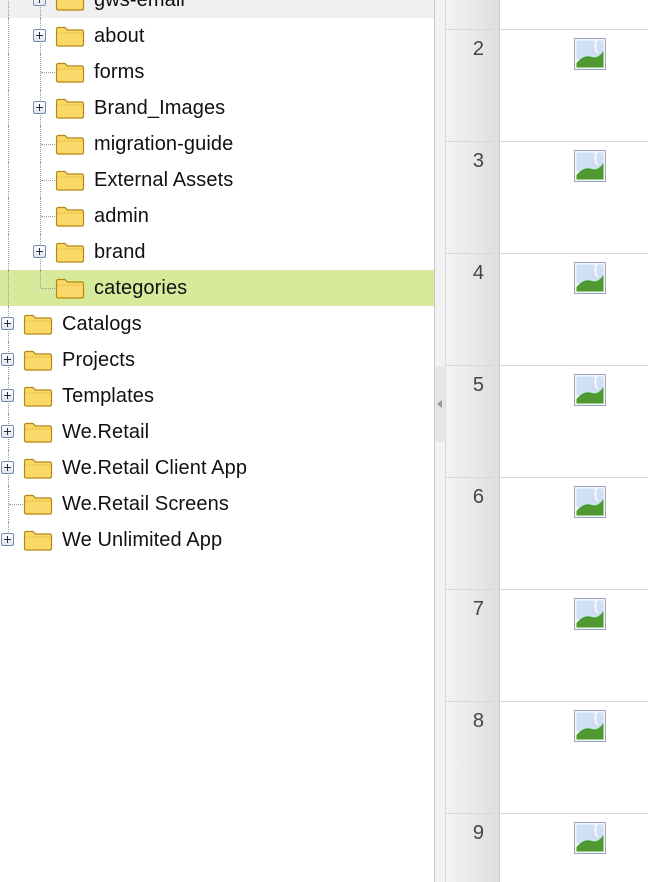 Image resolution: width=648 pixels, height=882 pixels. What do you see at coordinates (217, 396) in the screenshot?
I see `tree-item-templates: Templates` at bounding box center [217, 396].